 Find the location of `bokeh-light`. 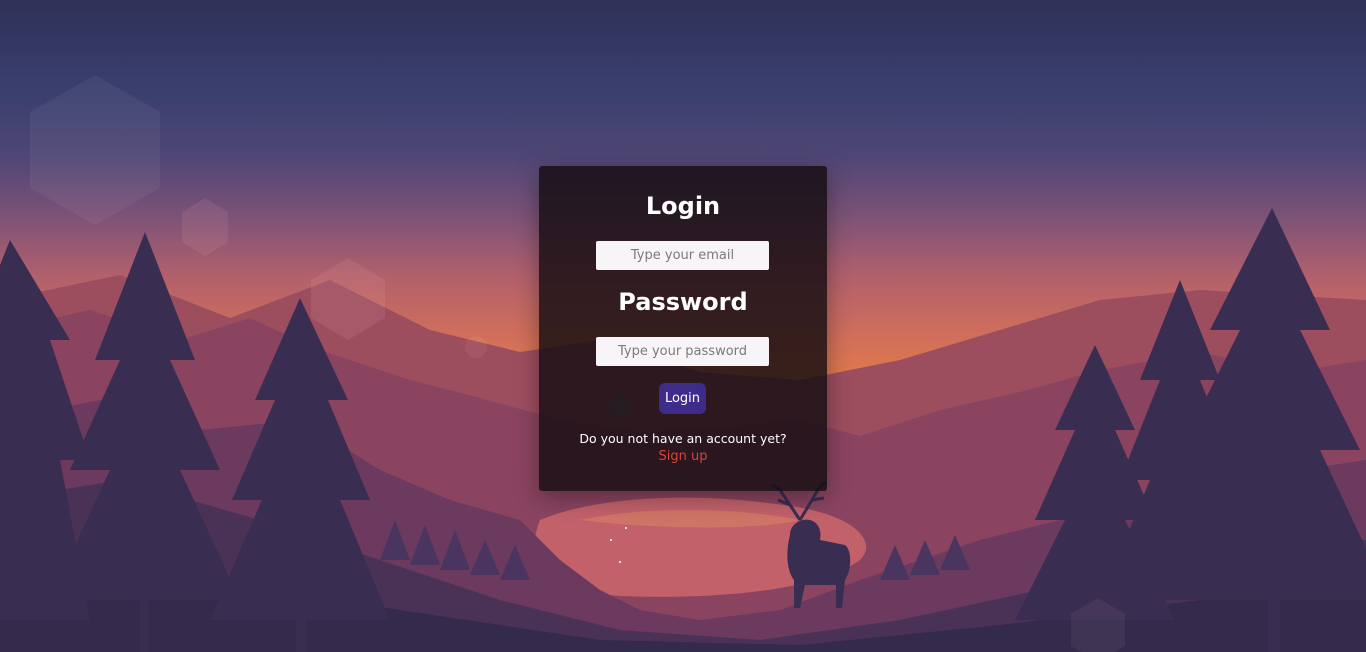

bokeh-light is located at coordinates (476, 347).